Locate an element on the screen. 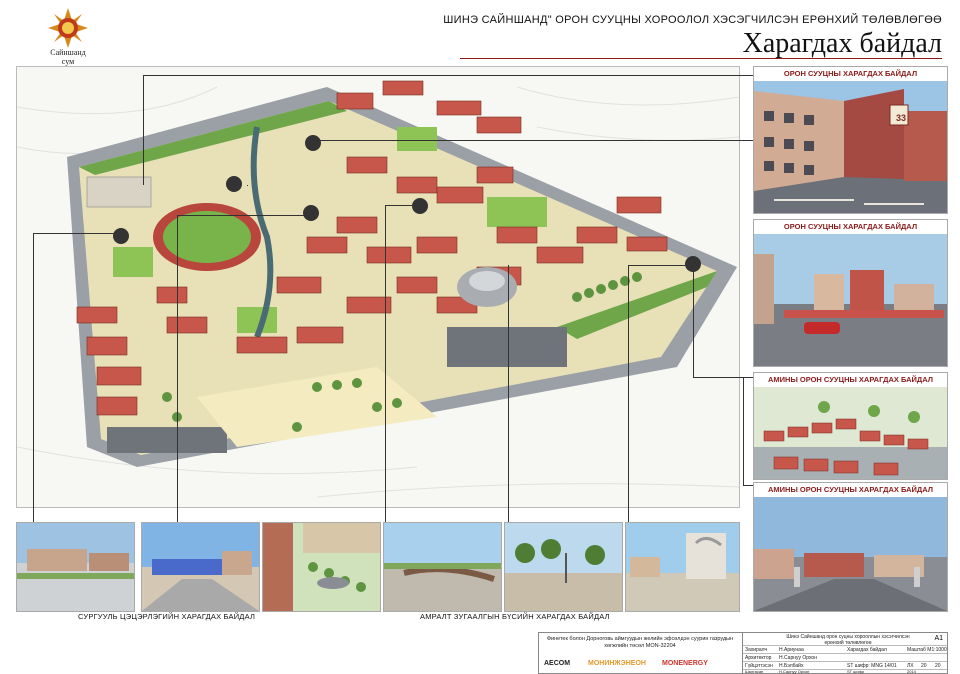 The width and height of the screenshot is (960, 674). year: 2014 is located at coordinates (911, 671).